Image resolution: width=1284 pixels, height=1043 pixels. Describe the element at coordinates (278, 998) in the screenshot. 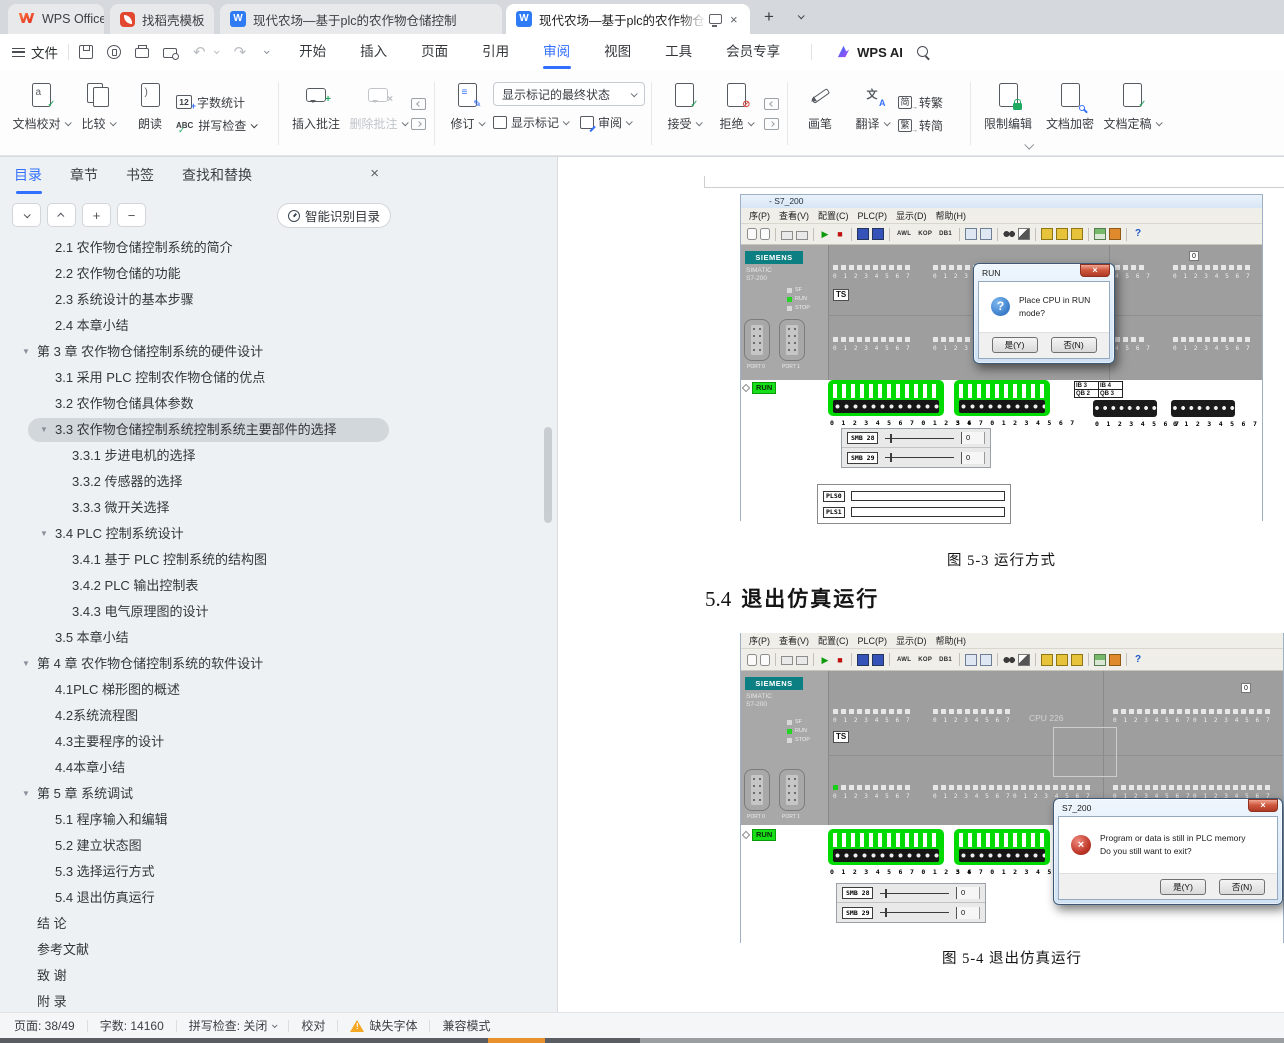

I see `toc-item: 附 录` at that location.